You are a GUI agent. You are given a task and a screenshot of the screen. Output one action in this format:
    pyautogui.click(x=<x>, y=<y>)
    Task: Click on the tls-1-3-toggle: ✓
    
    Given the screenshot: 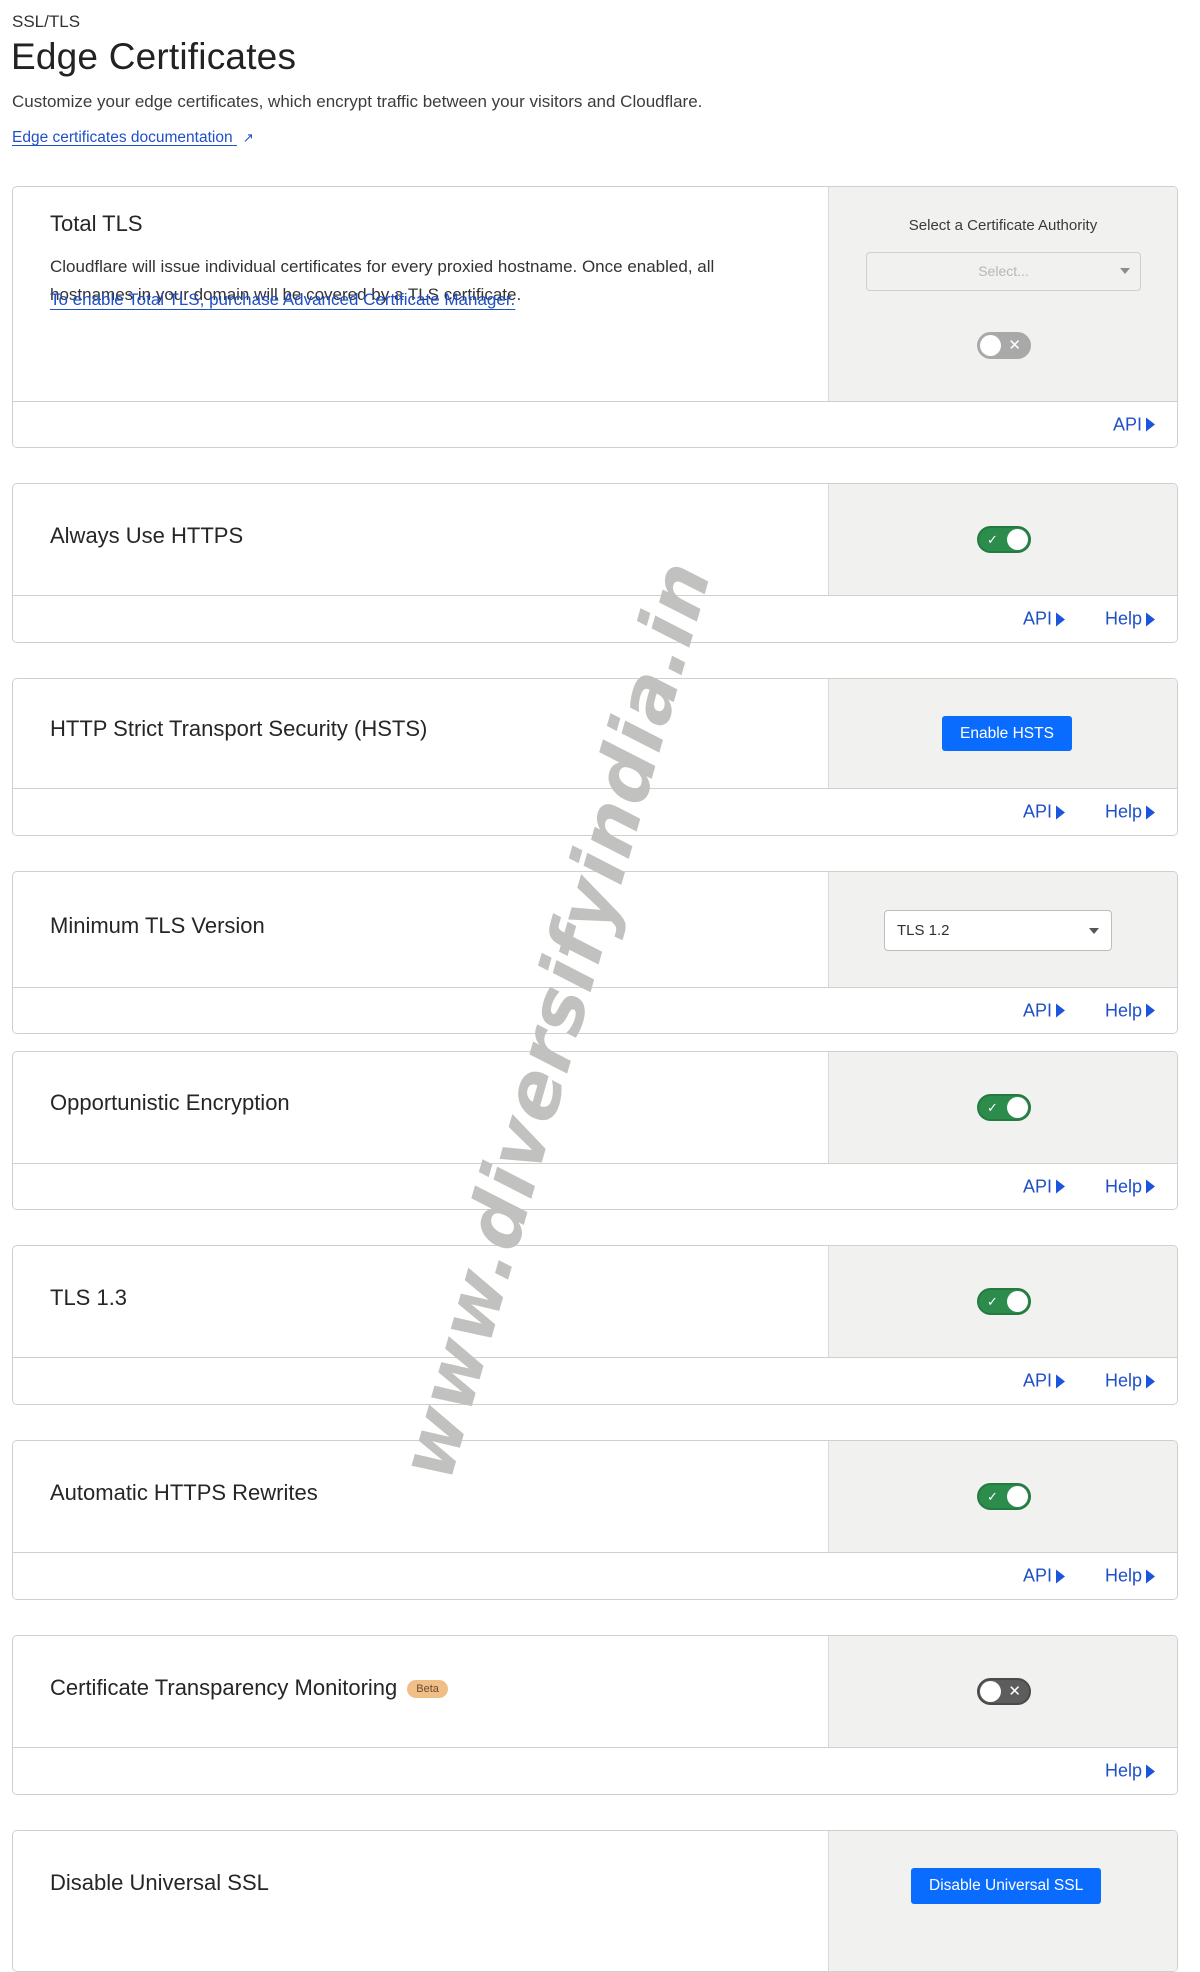 What is the action you would take?
    pyautogui.click(x=1004, y=1301)
    